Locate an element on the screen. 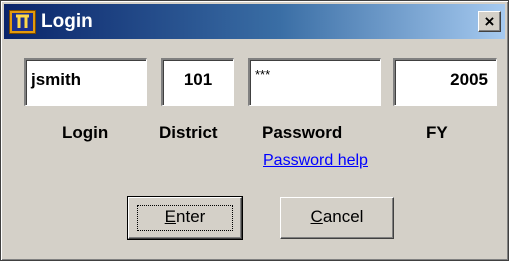 The image size is (509, 261). district-label: District is located at coordinates (188, 132).